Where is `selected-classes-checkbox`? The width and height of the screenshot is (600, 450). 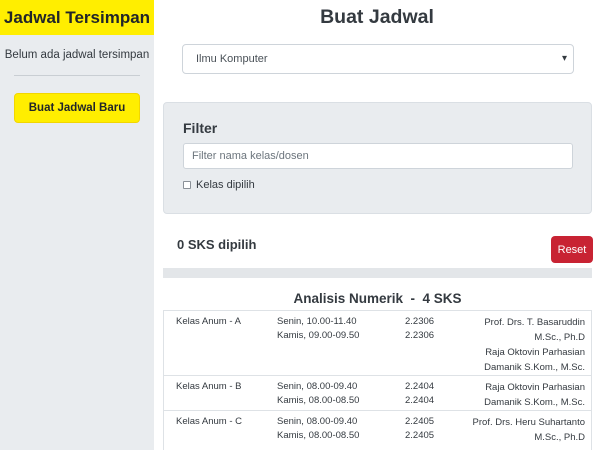 selected-classes-checkbox is located at coordinates (187, 185).